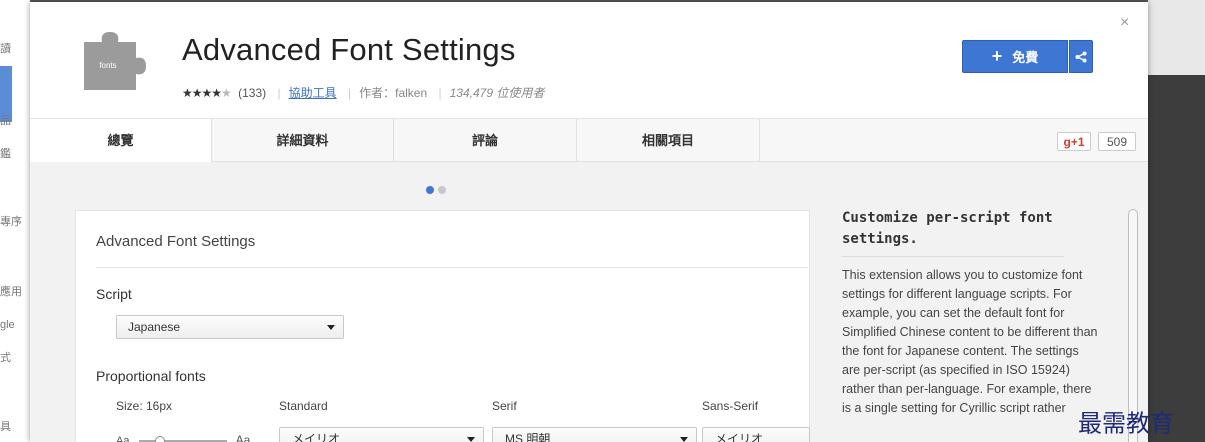  I want to click on background-label: 具, so click(5, 427).